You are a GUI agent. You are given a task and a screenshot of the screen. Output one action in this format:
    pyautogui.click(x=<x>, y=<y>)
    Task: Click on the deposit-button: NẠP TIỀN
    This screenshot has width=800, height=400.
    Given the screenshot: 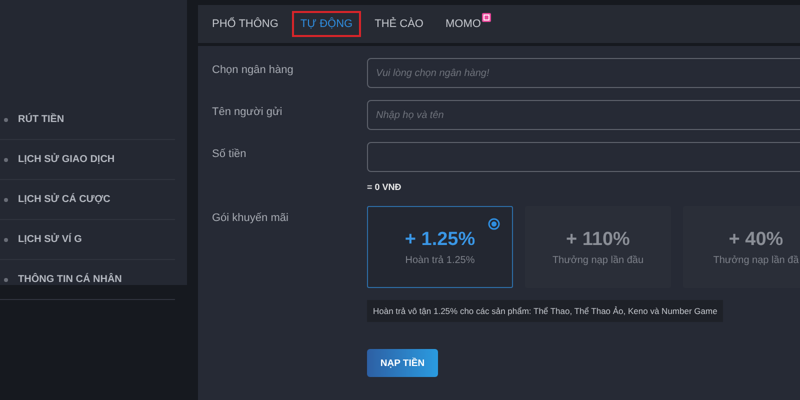 What is the action you would take?
    pyautogui.click(x=402, y=363)
    